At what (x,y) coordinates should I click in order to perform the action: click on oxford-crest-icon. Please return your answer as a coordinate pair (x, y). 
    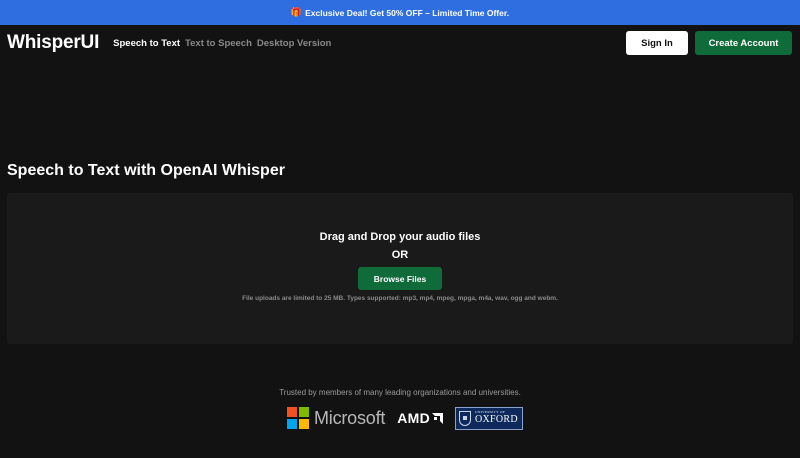
    Looking at the image, I should click on (465, 418).